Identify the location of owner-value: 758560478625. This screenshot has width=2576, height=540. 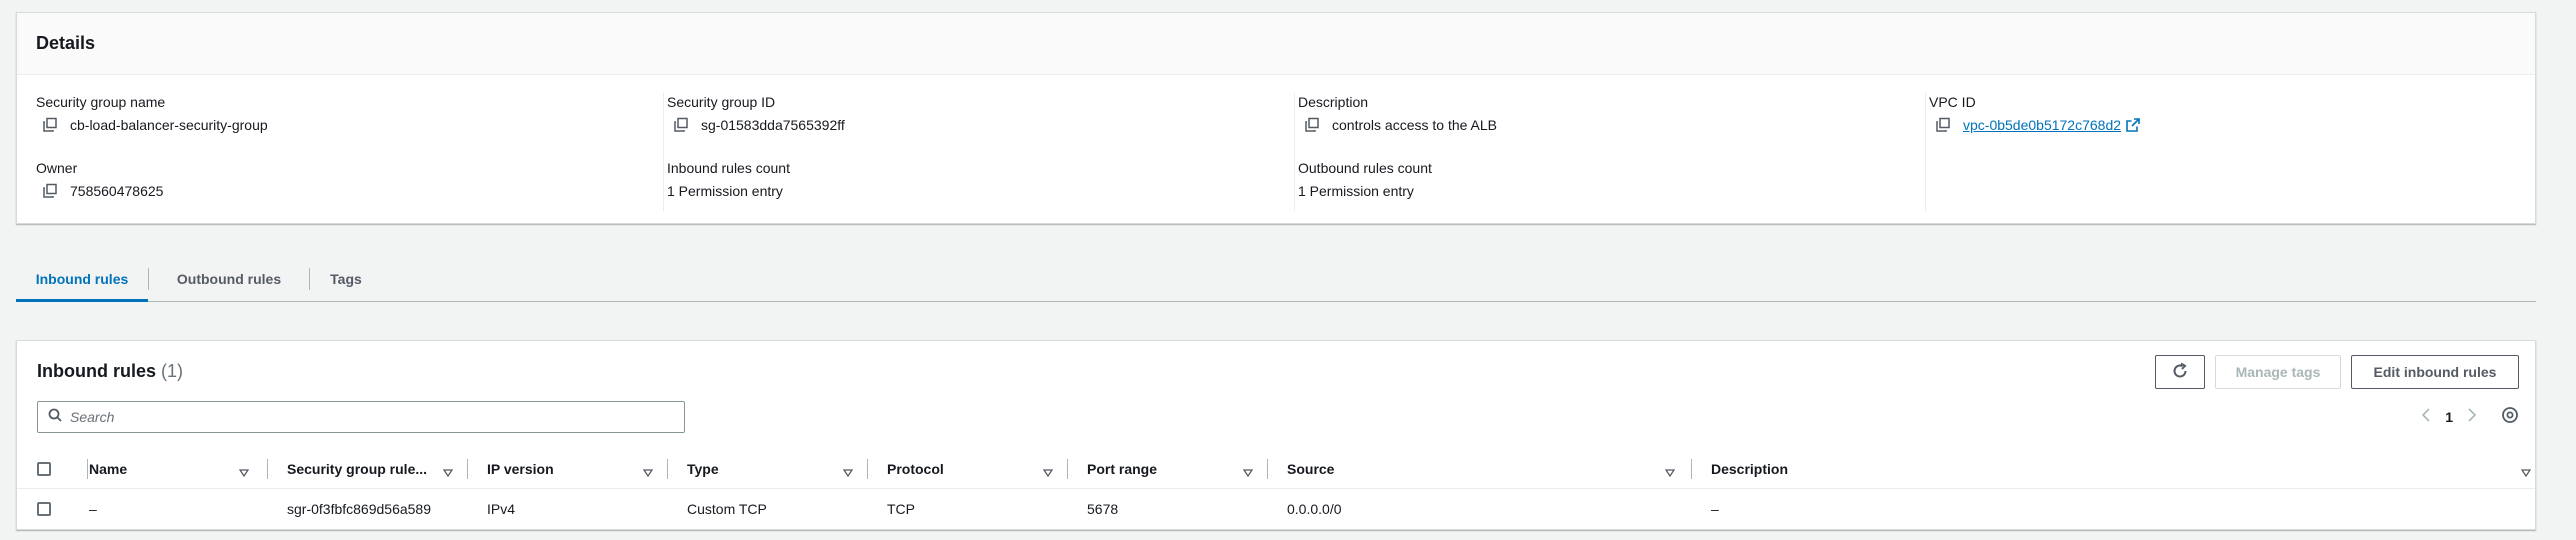
(117, 191).